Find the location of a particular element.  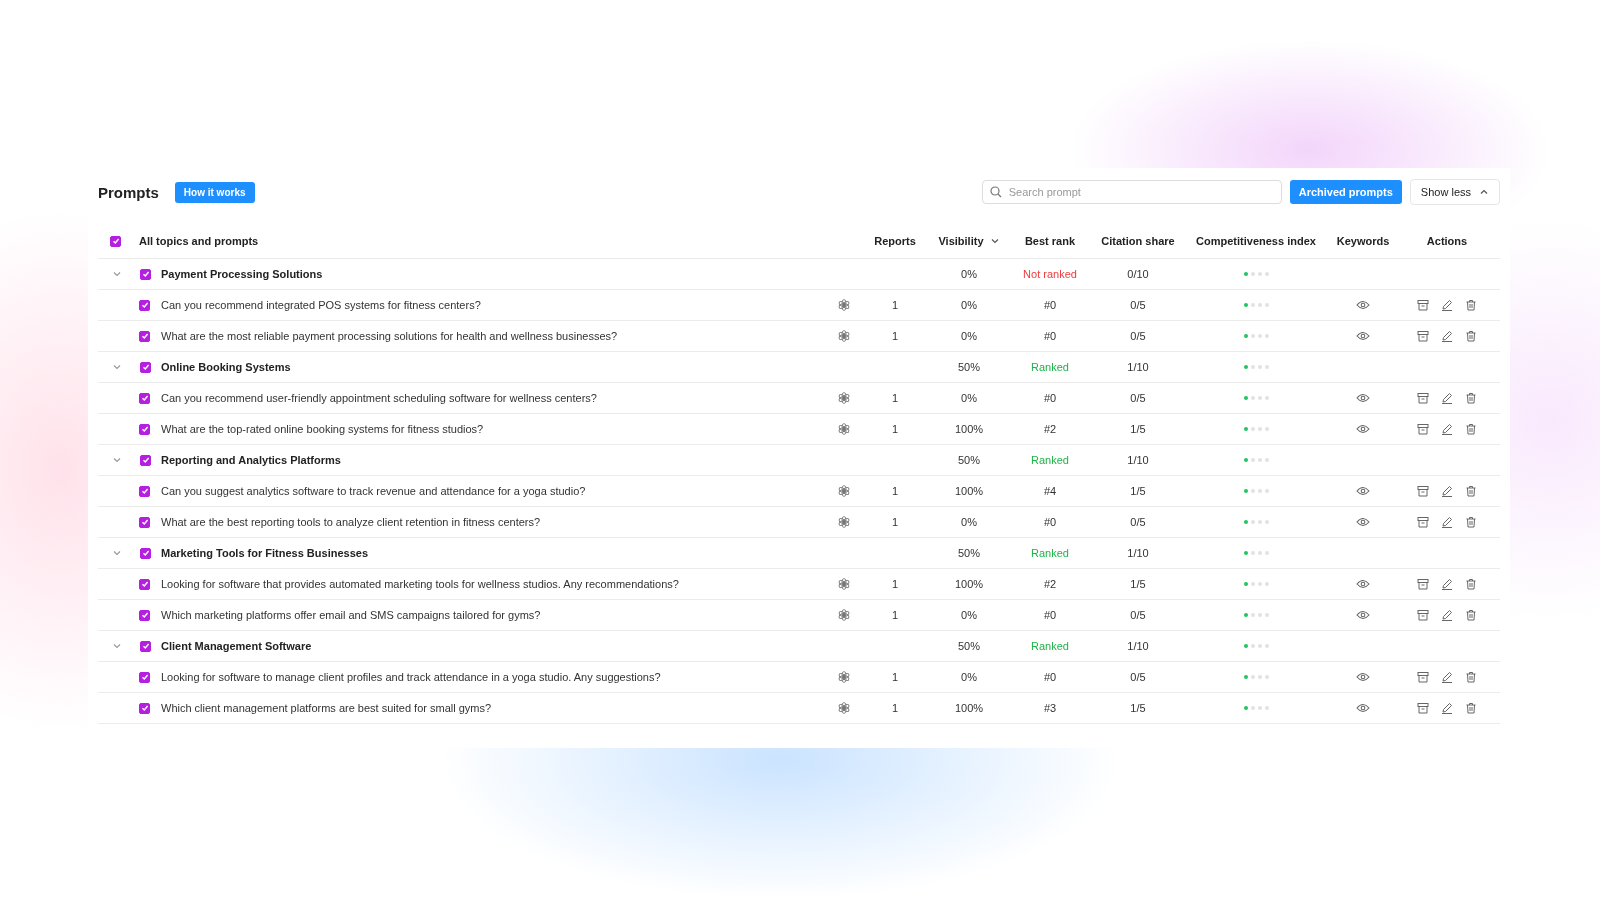

prompt-text: Can you suggest analytics software to track revenue and attendance for a yoga studio? is located at coordinates (373, 491).